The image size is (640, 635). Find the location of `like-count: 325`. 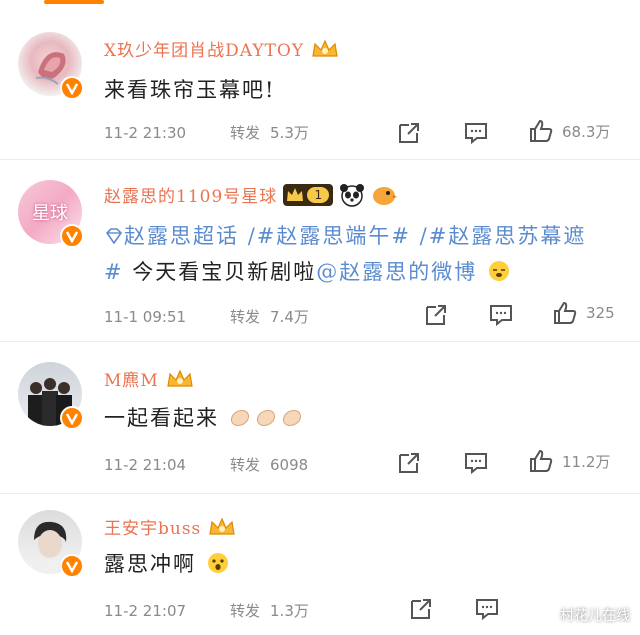

like-count: 325 is located at coordinates (600, 313).